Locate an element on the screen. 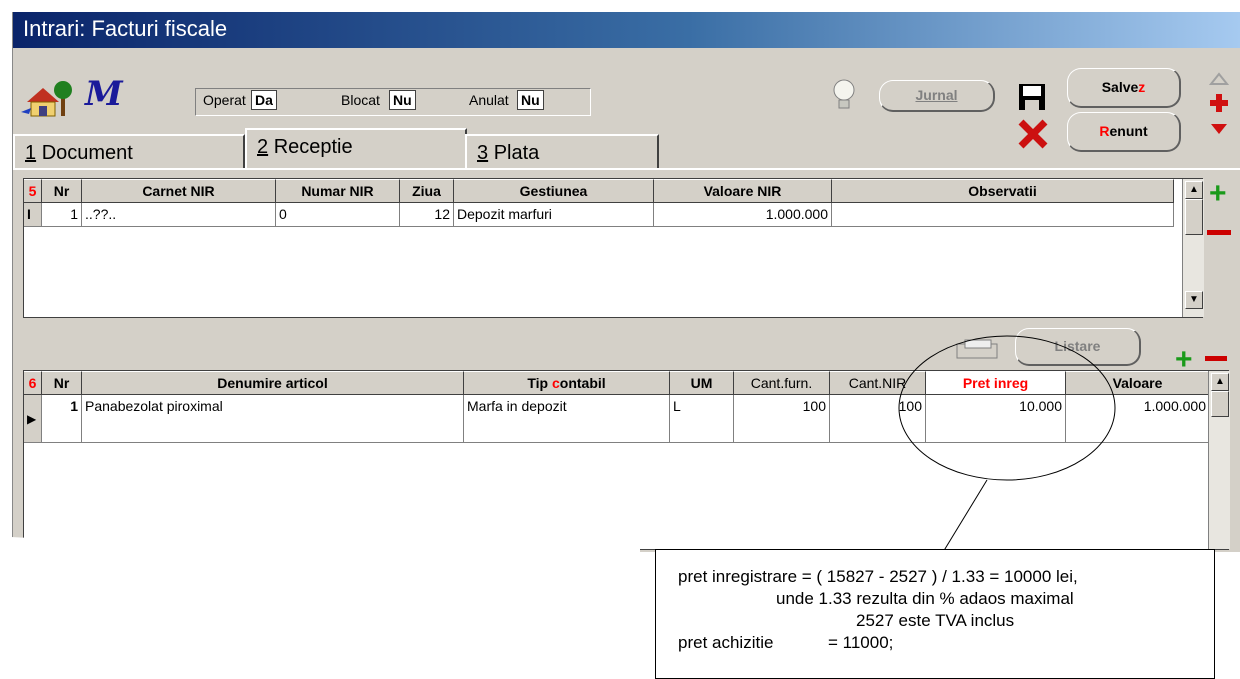  tab-document-label: Document is located at coordinates (87, 153).